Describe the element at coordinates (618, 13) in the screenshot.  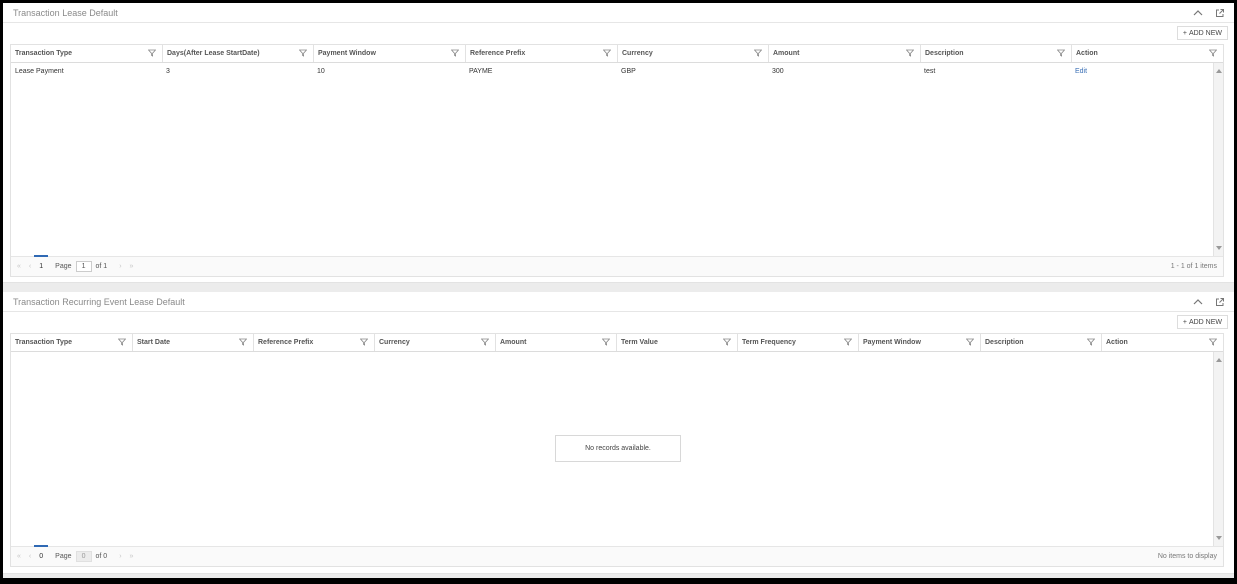
I see `panel-header: Transaction Lease Default` at that location.